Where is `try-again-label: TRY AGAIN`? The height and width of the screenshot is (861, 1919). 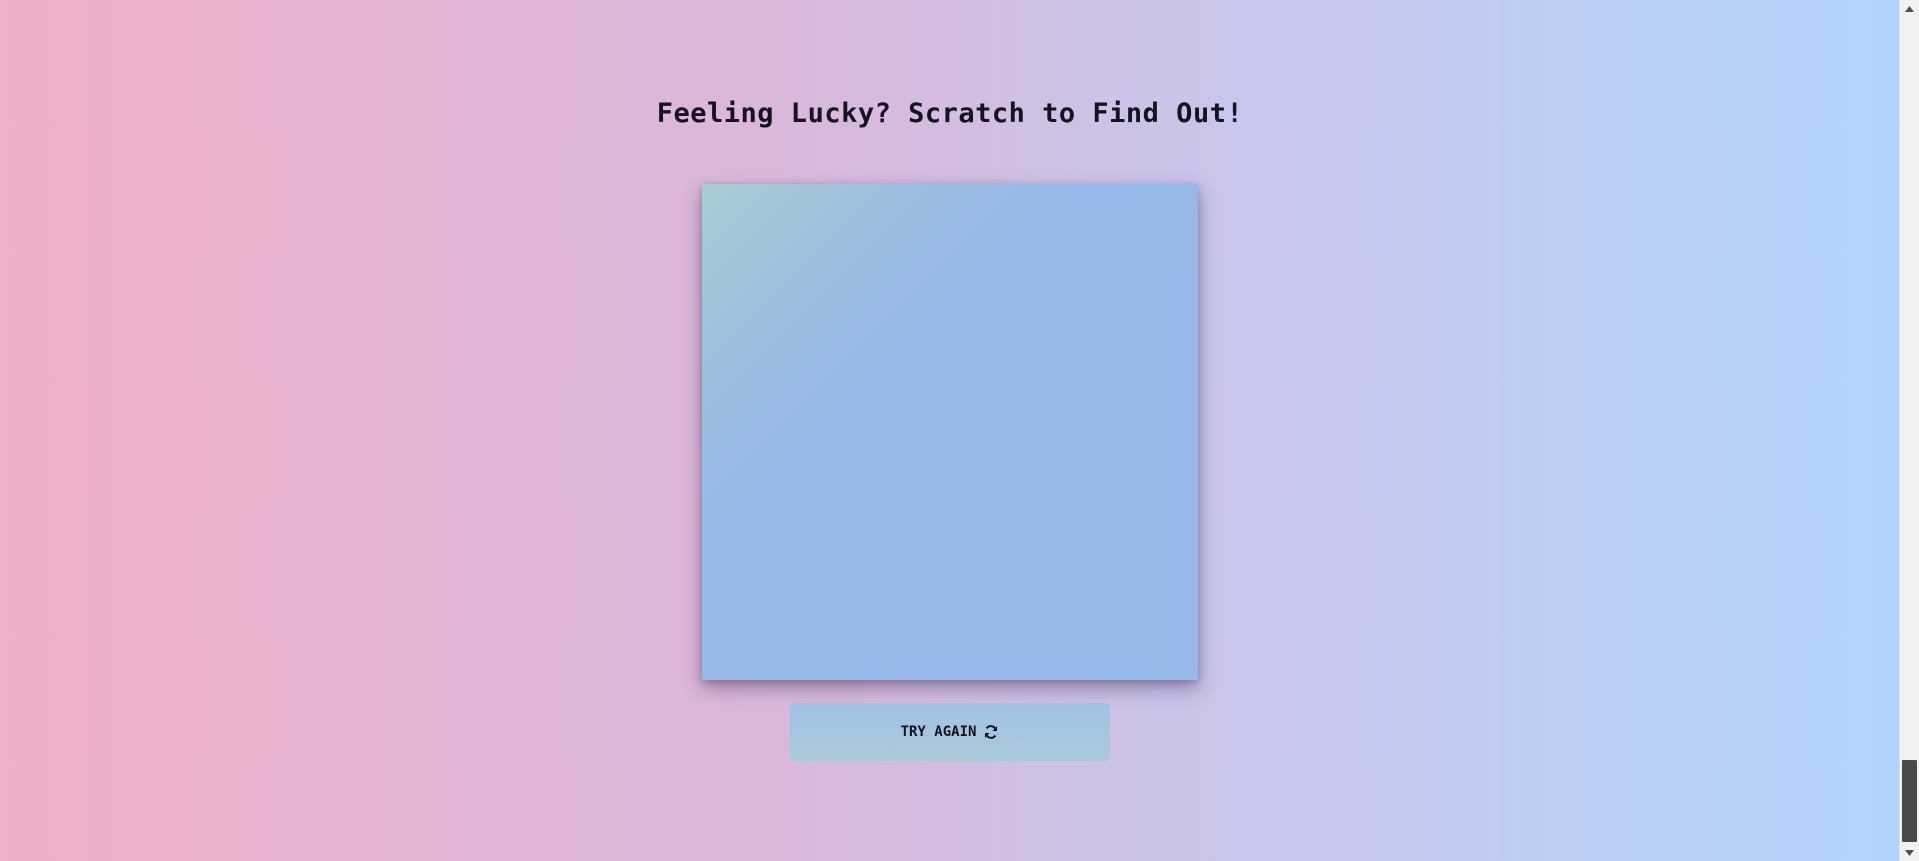 try-again-label: TRY AGAIN is located at coordinates (938, 732).